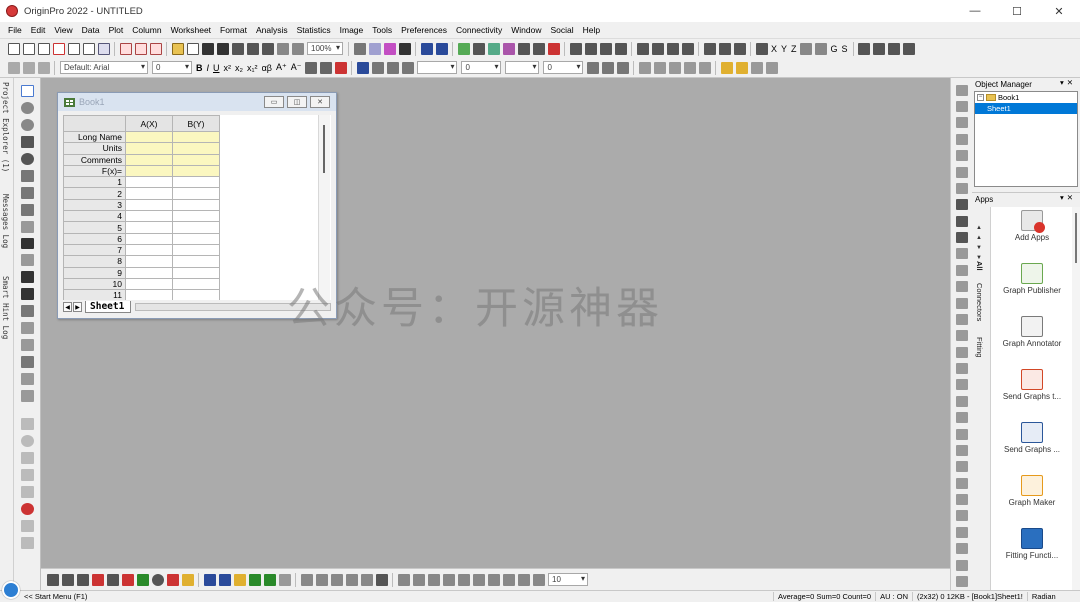 The height and width of the screenshot is (602, 1080). I want to click on align-top-icon, so click(961, 352).